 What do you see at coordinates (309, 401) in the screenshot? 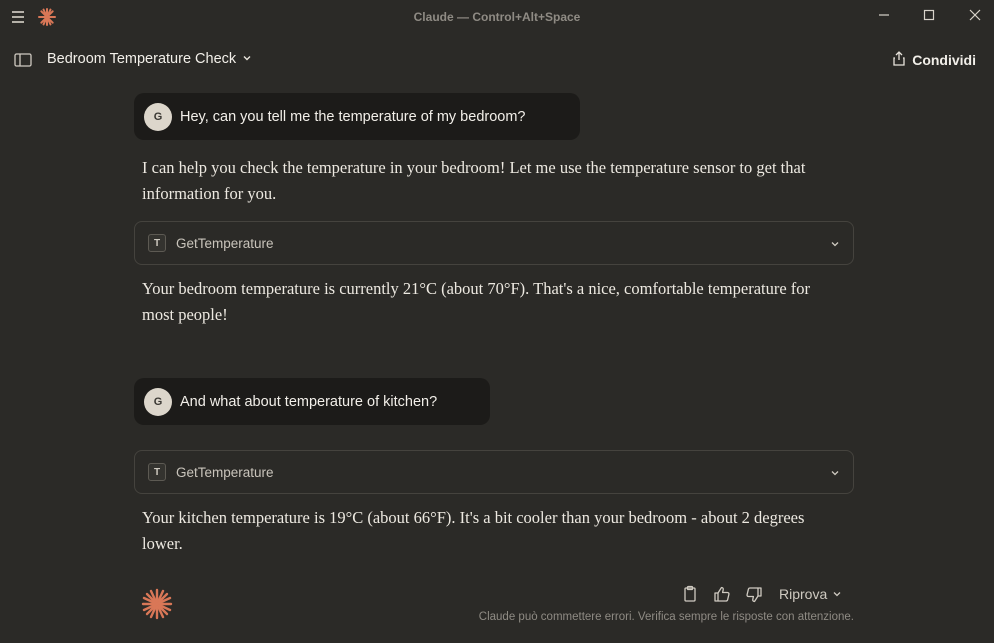
I see `user-message-text: And what about temperature of kitchen?` at bounding box center [309, 401].